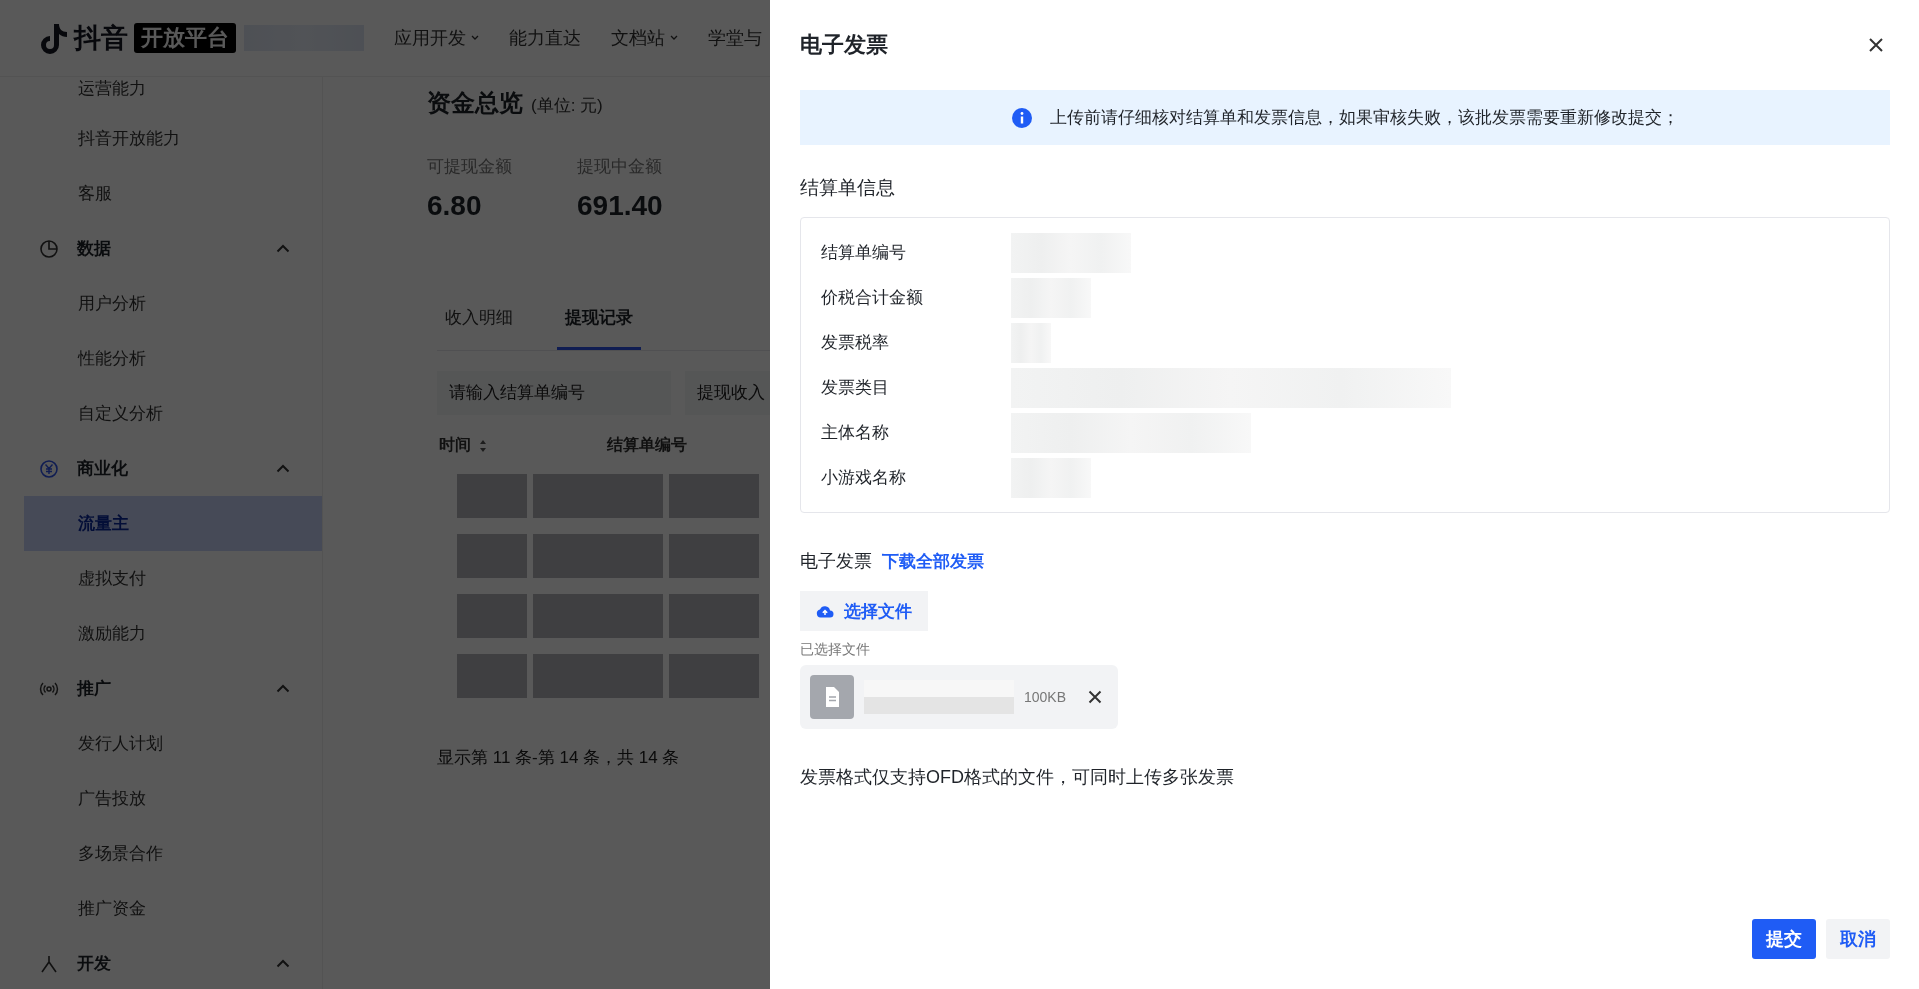 The width and height of the screenshot is (1919, 989). I want to click on field-label: 主体名称, so click(855, 433).